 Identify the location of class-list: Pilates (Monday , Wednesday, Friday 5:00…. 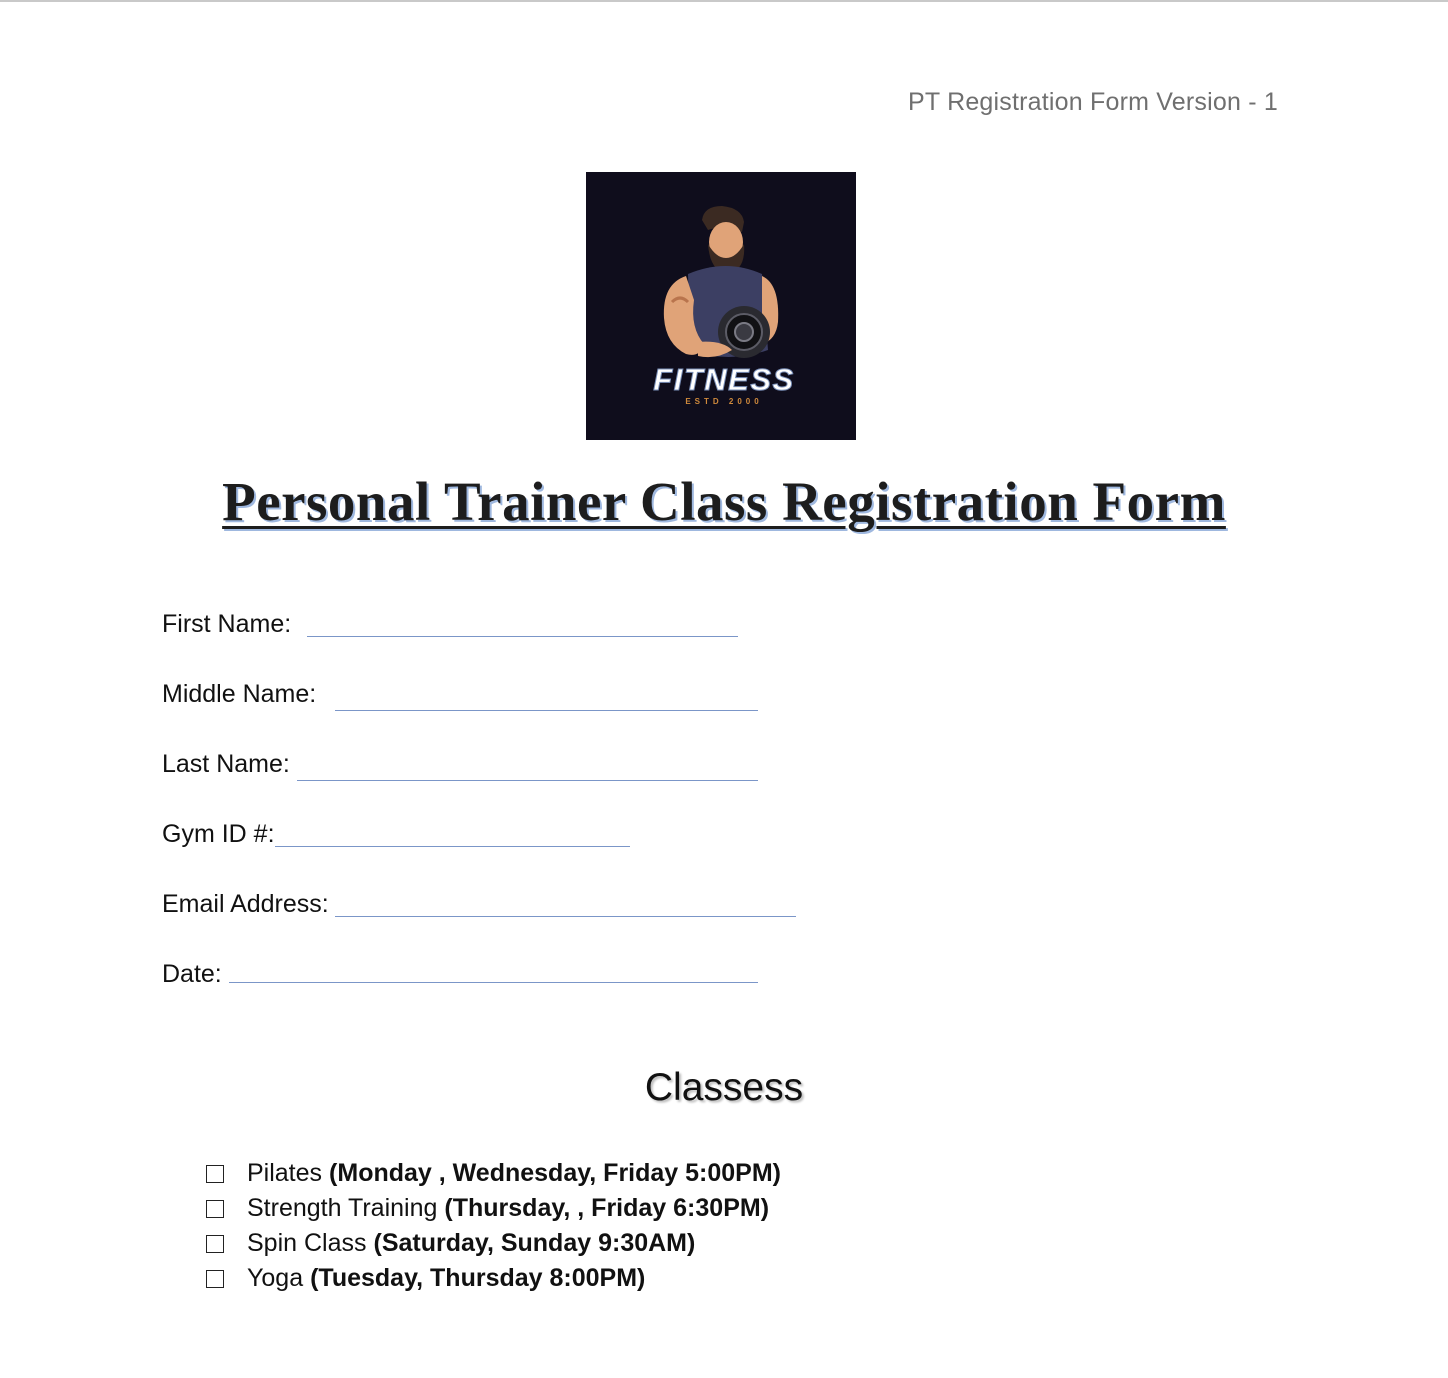
(493, 1226).